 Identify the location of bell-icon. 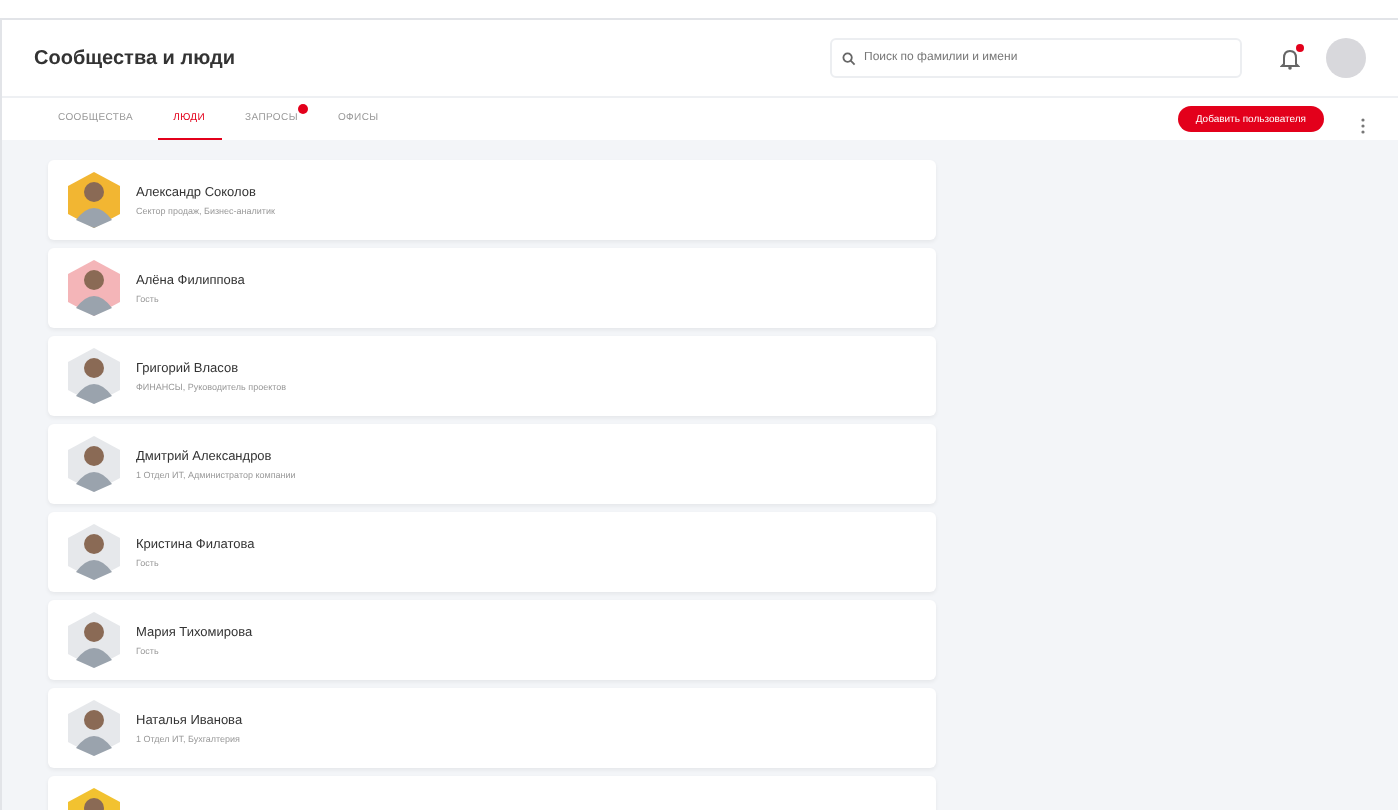
(1290, 58).